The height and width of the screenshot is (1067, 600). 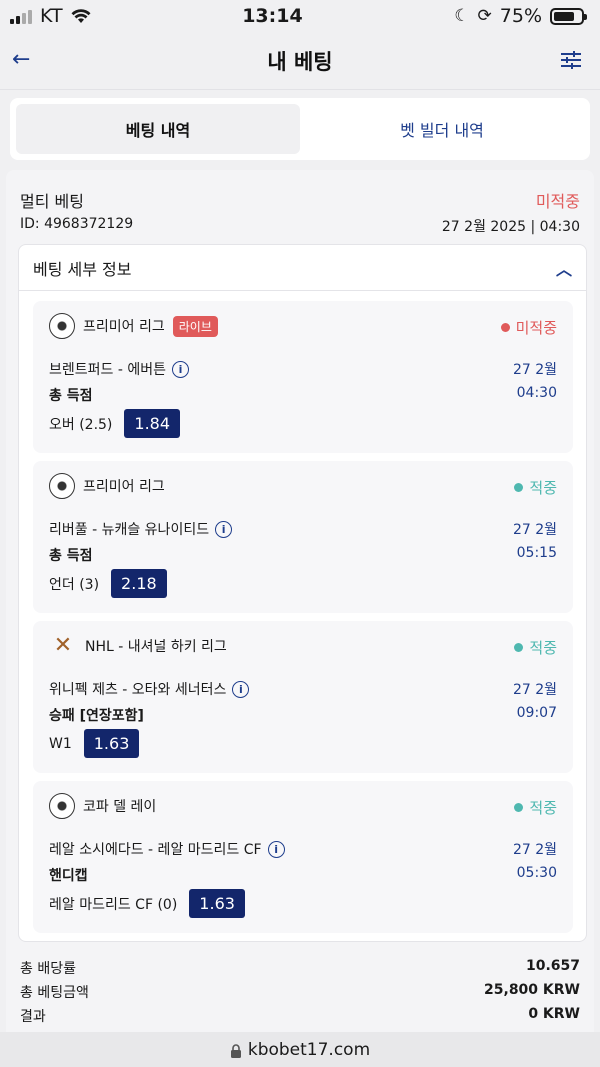 I want to click on match-name: 브렌트퍼드 - 에버튼, so click(x=107, y=370).